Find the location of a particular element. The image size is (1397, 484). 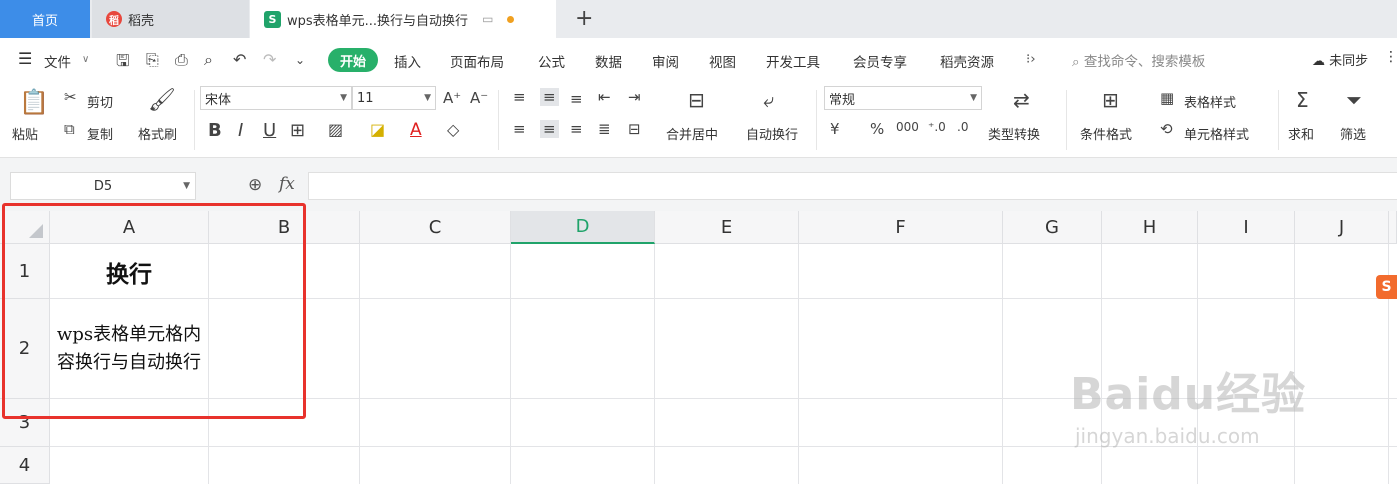

menu-view: 视图 is located at coordinates (722, 61).